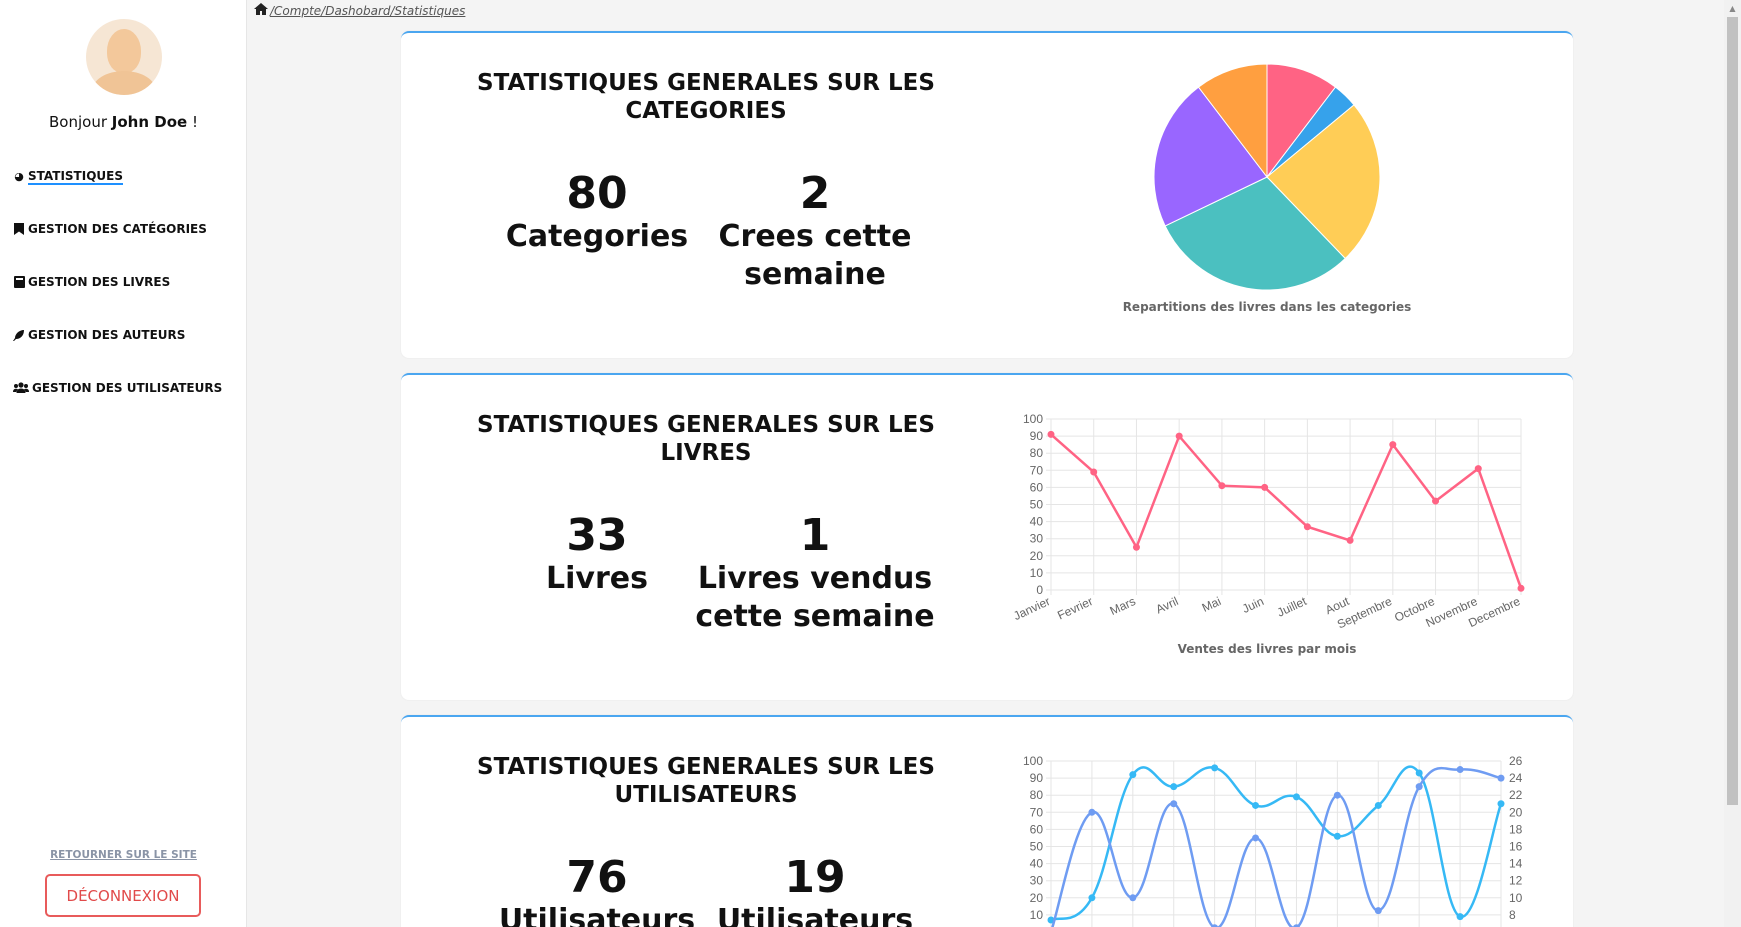 The image size is (1741, 927). Describe the element at coordinates (21, 388) in the screenshot. I see `users-icon` at that location.